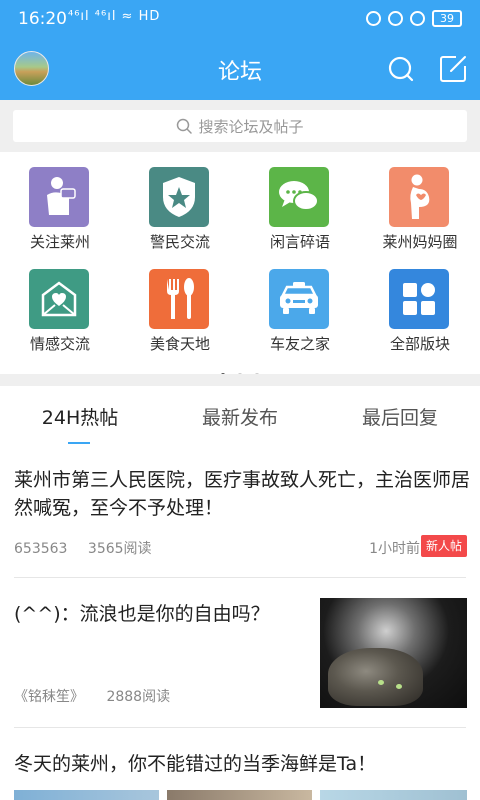 The width and height of the screenshot is (480, 800). I want to click on category-meishi-tiandi: 美食天地, so click(180, 304).